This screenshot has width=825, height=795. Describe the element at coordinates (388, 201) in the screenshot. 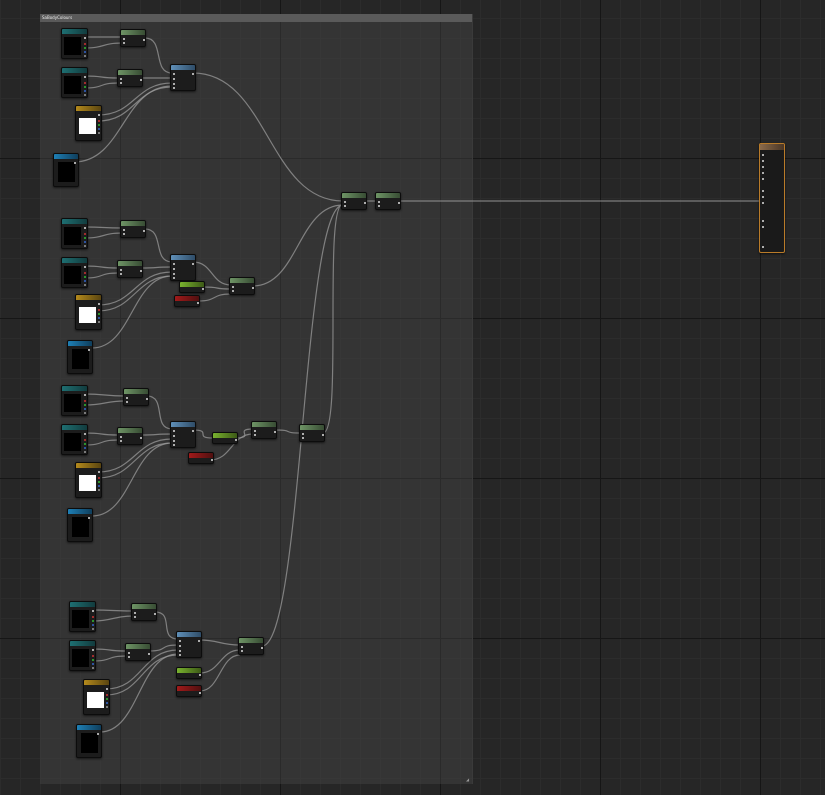

I see `merge-node-b` at that location.